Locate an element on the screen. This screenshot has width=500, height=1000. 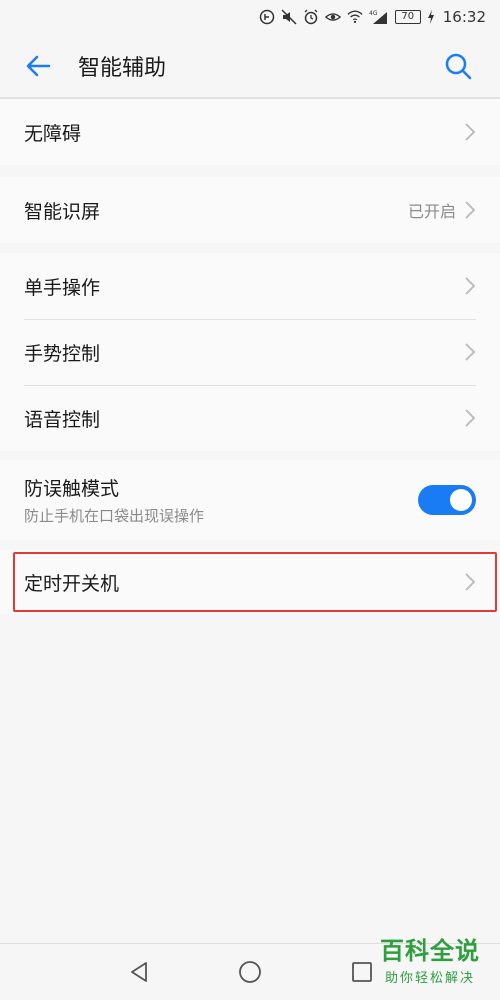
app-header: 智能辅助 is located at coordinates (250, 66).